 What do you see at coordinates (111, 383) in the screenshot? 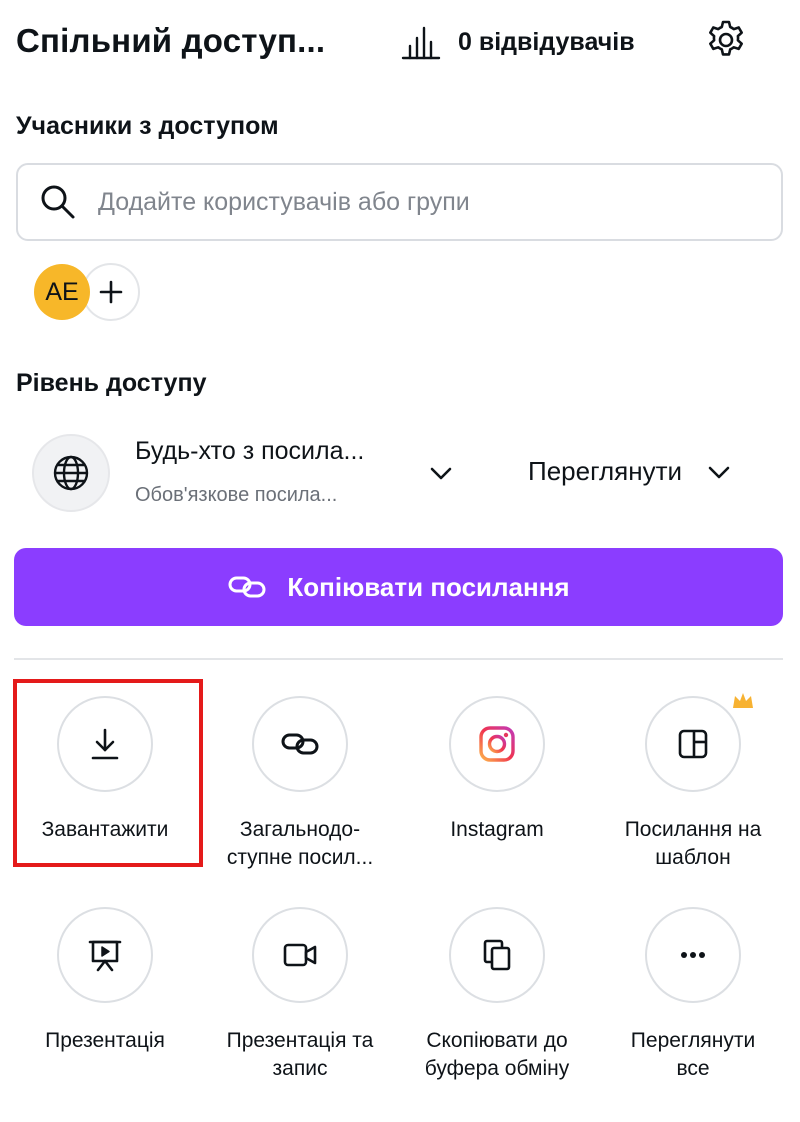
I see `access-level-label: Рівень доступу` at bounding box center [111, 383].